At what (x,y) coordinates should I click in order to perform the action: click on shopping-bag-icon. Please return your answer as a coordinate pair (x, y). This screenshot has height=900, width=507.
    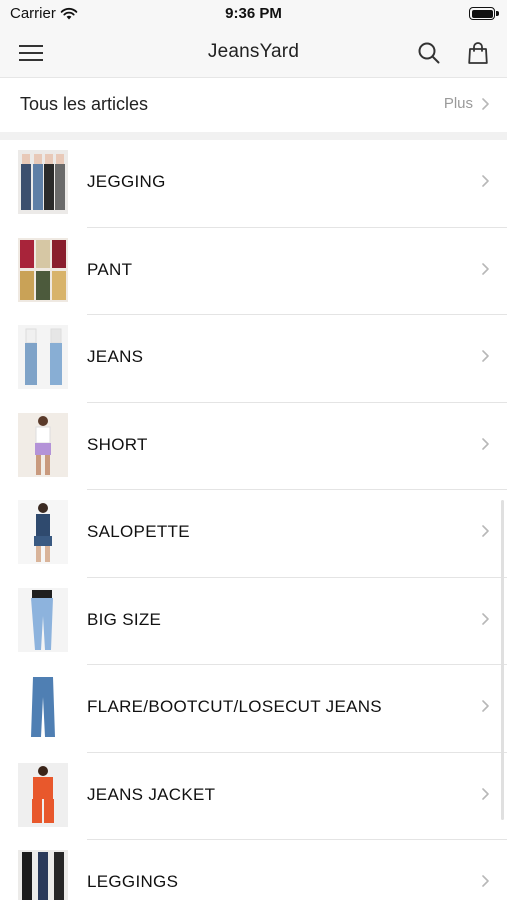
    Looking at the image, I should click on (478, 53).